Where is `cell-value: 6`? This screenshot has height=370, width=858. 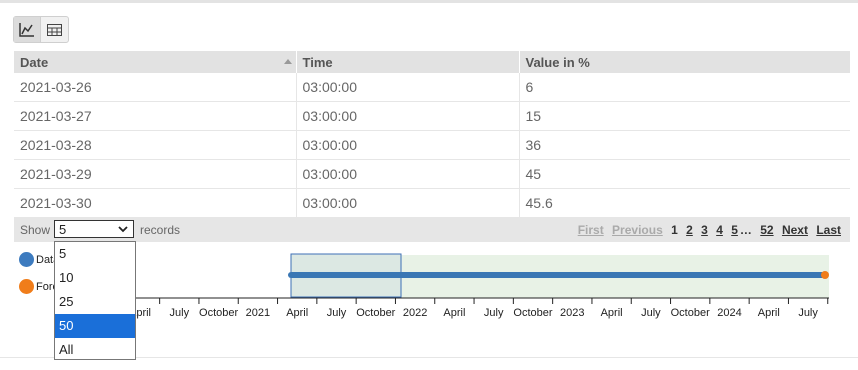 cell-value: 6 is located at coordinates (684, 87).